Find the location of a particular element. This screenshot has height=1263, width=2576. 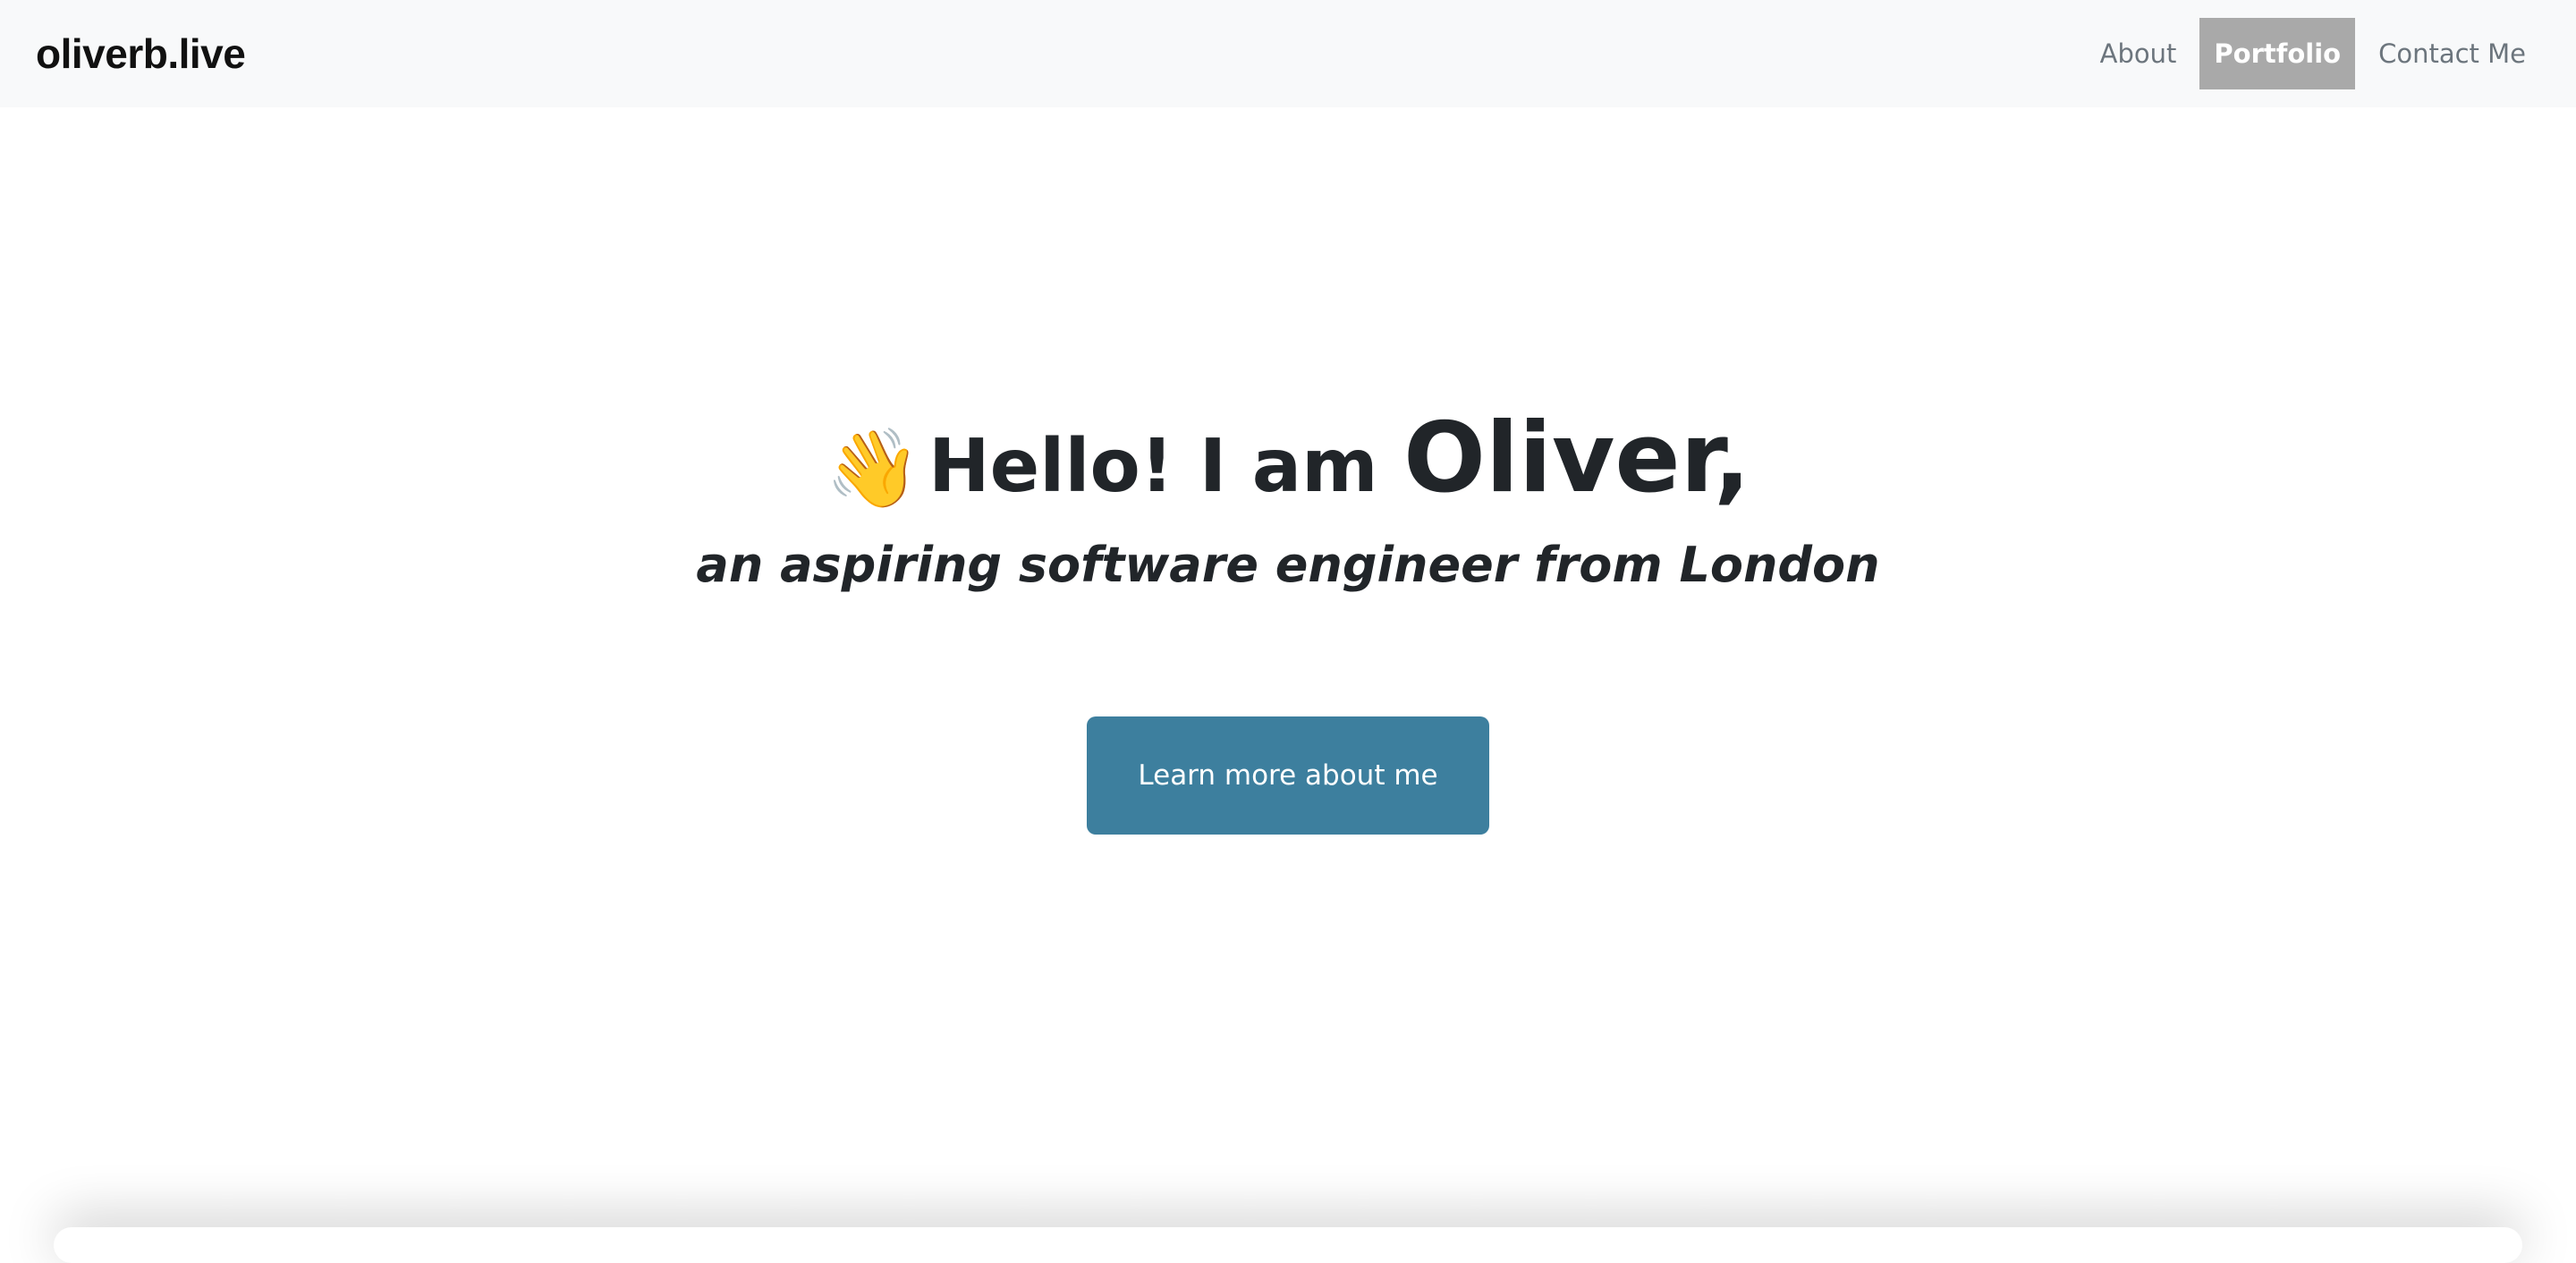

brand-logo: oliverb.live is located at coordinates (141, 53).